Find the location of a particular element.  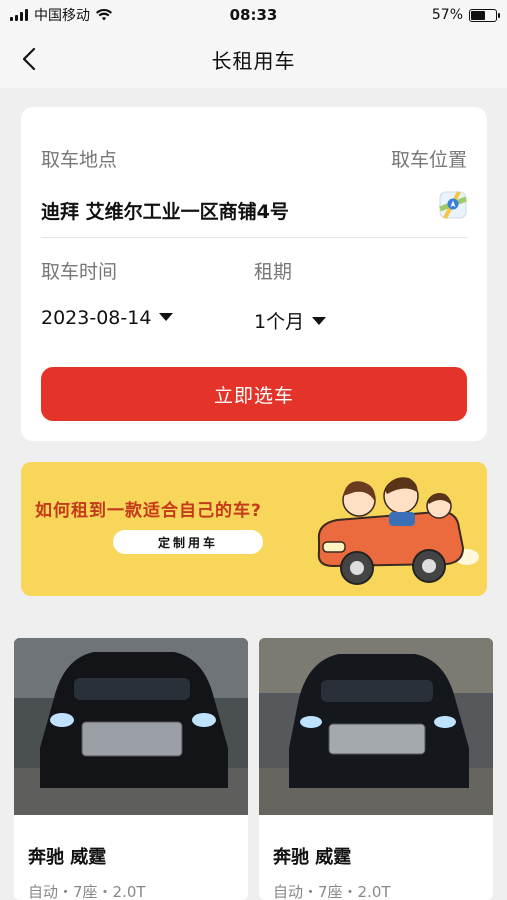

carrier-name: 中国移动 is located at coordinates (62, 16).